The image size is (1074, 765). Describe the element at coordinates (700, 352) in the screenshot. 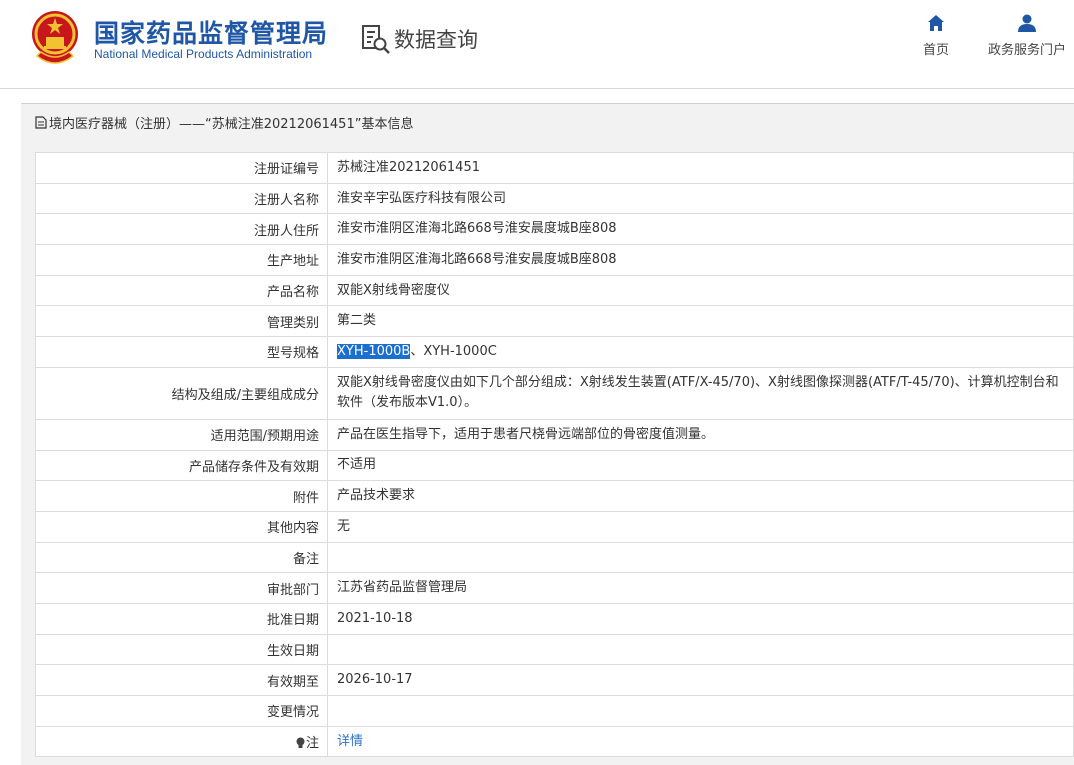

I see `row-value: XYH-1000B、XYH-1000C` at that location.